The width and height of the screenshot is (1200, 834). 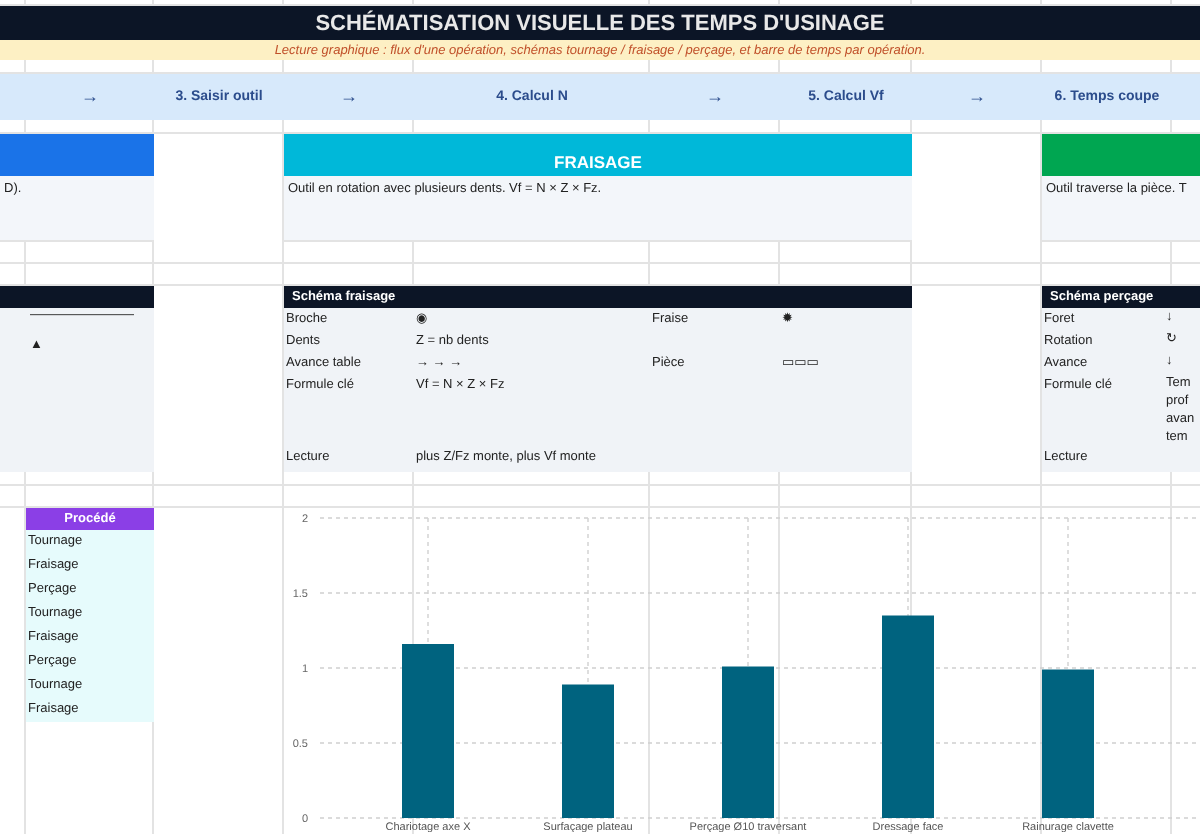 I want to click on section-title: FRAISAGE, so click(x=598, y=162).